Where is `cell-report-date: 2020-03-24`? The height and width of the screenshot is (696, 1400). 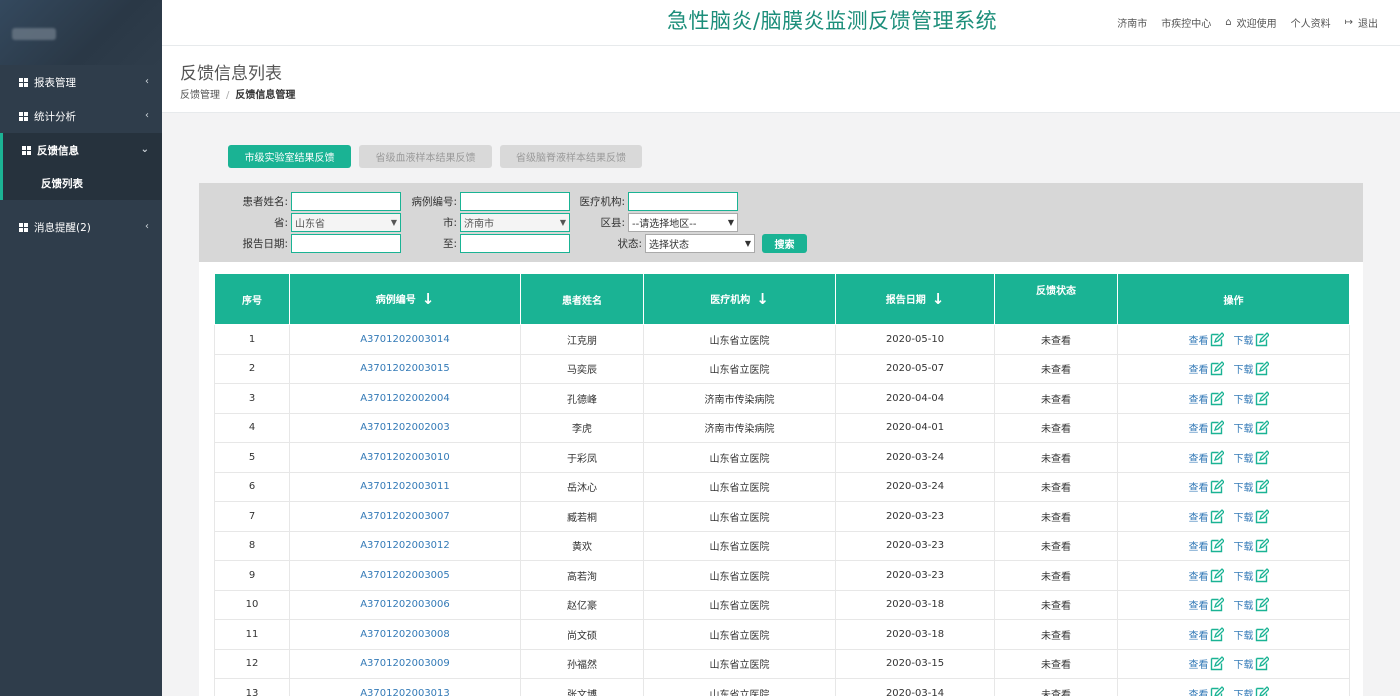
cell-report-date: 2020-03-24 is located at coordinates (915, 486).